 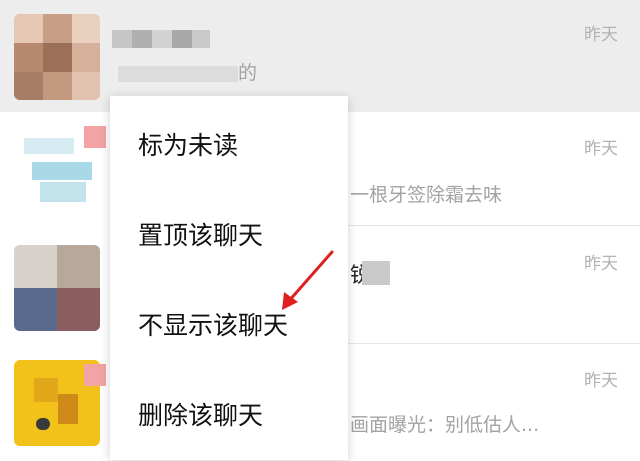 What do you see at coordinates (308, 280) in the screenshot?
I see `annotation-arrow-icon` at bounding box center [308, 280].